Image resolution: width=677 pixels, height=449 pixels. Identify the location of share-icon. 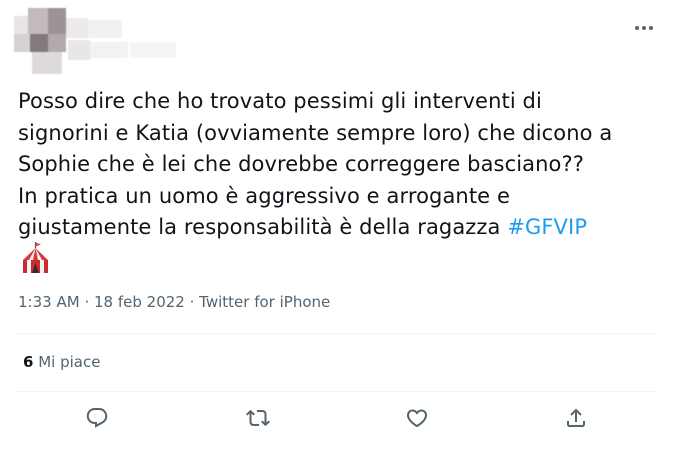
(576, 418).